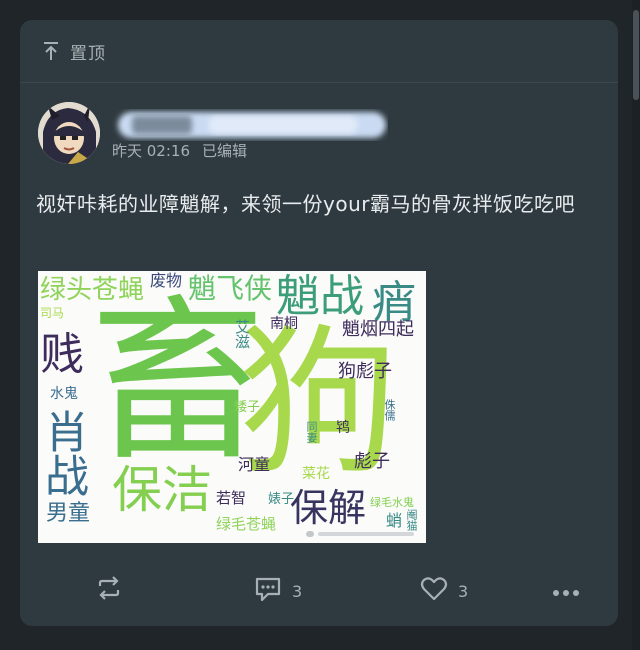  What do you see at coordinates (231, 498) in the screenshot?
I see `word: 若智` at bounding box center [231, 498].